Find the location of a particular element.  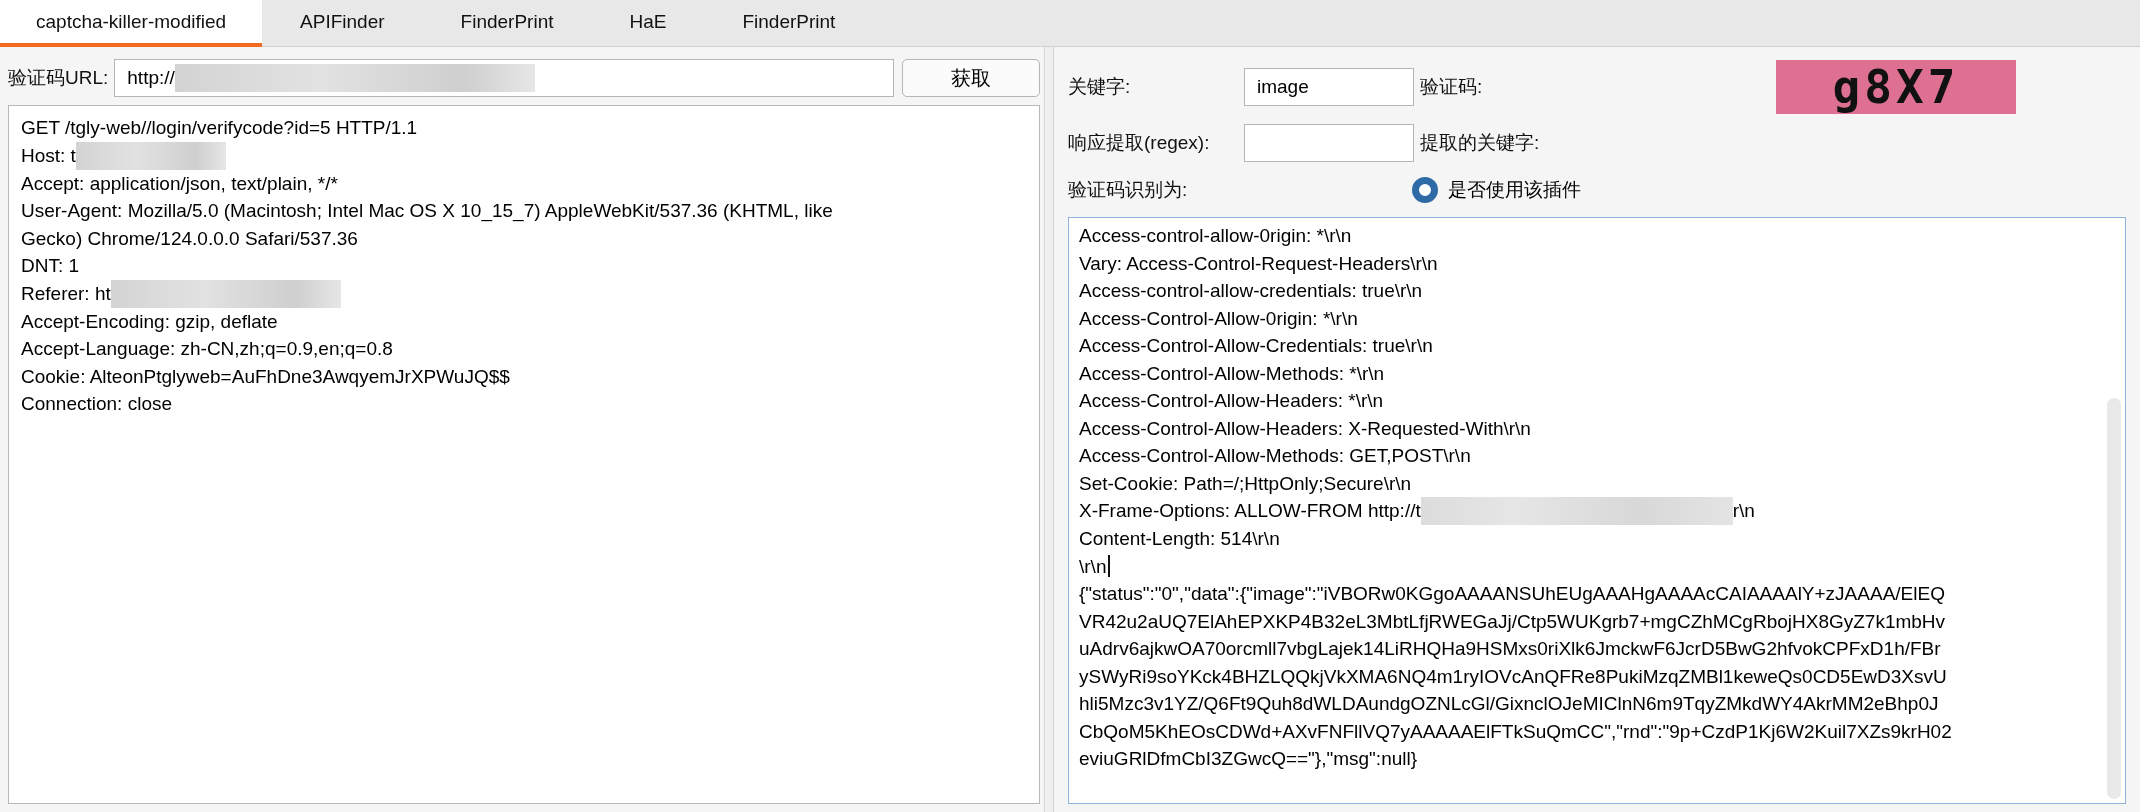

fetch-button: 获取 is located at coordinates (971, 78).